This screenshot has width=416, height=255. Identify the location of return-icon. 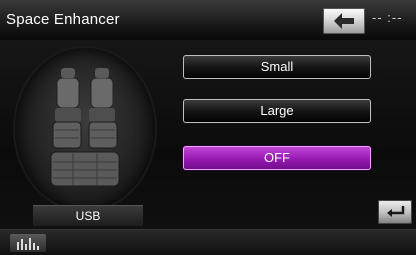
(396, 211).